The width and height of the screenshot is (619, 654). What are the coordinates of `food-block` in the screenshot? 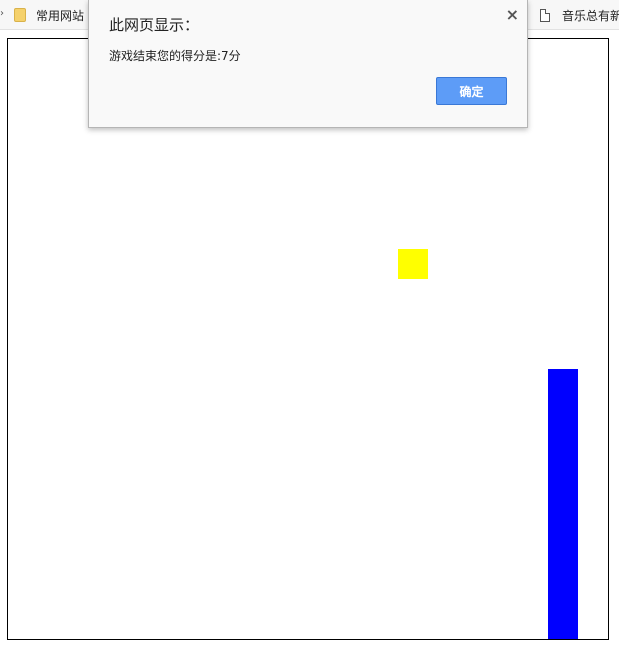 It's located at (413, 264).